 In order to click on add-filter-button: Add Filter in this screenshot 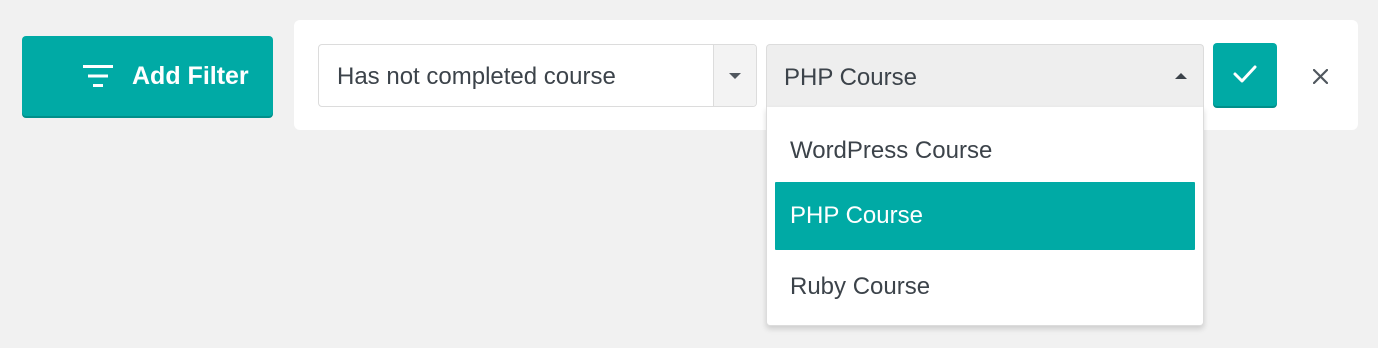, I will do `click(147, 76)`.